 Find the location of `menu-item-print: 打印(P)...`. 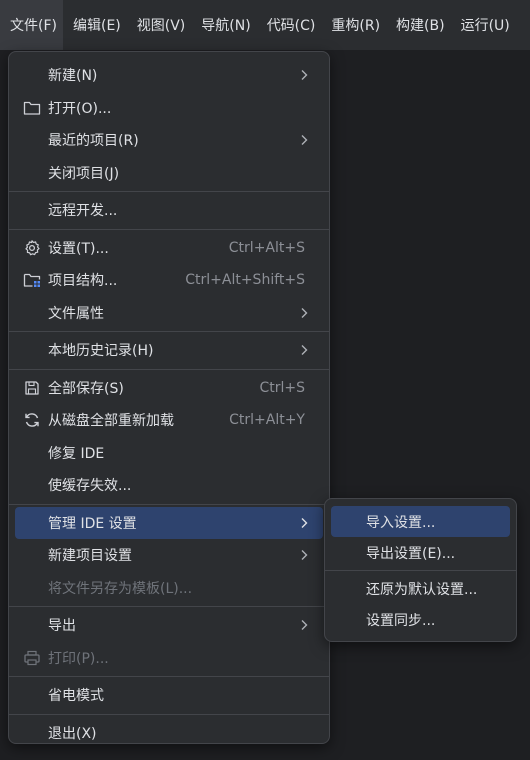

menu-item-print: 打印(P)... is located at coordinates (169, 658).